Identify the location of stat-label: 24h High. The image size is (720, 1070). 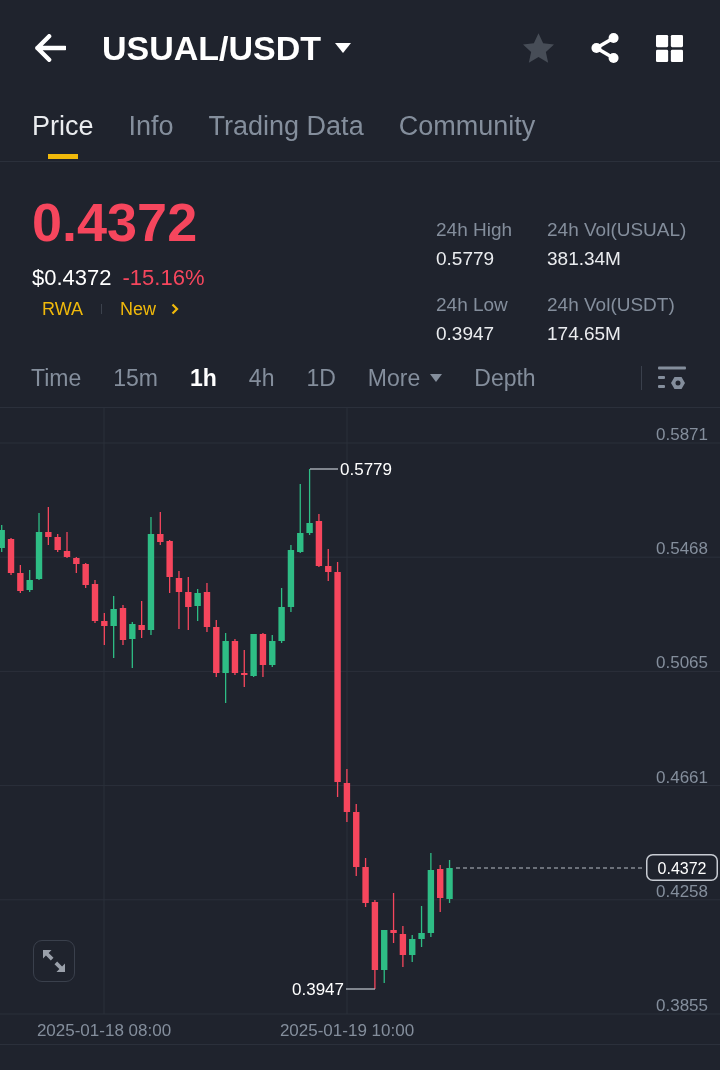
(474, 230).